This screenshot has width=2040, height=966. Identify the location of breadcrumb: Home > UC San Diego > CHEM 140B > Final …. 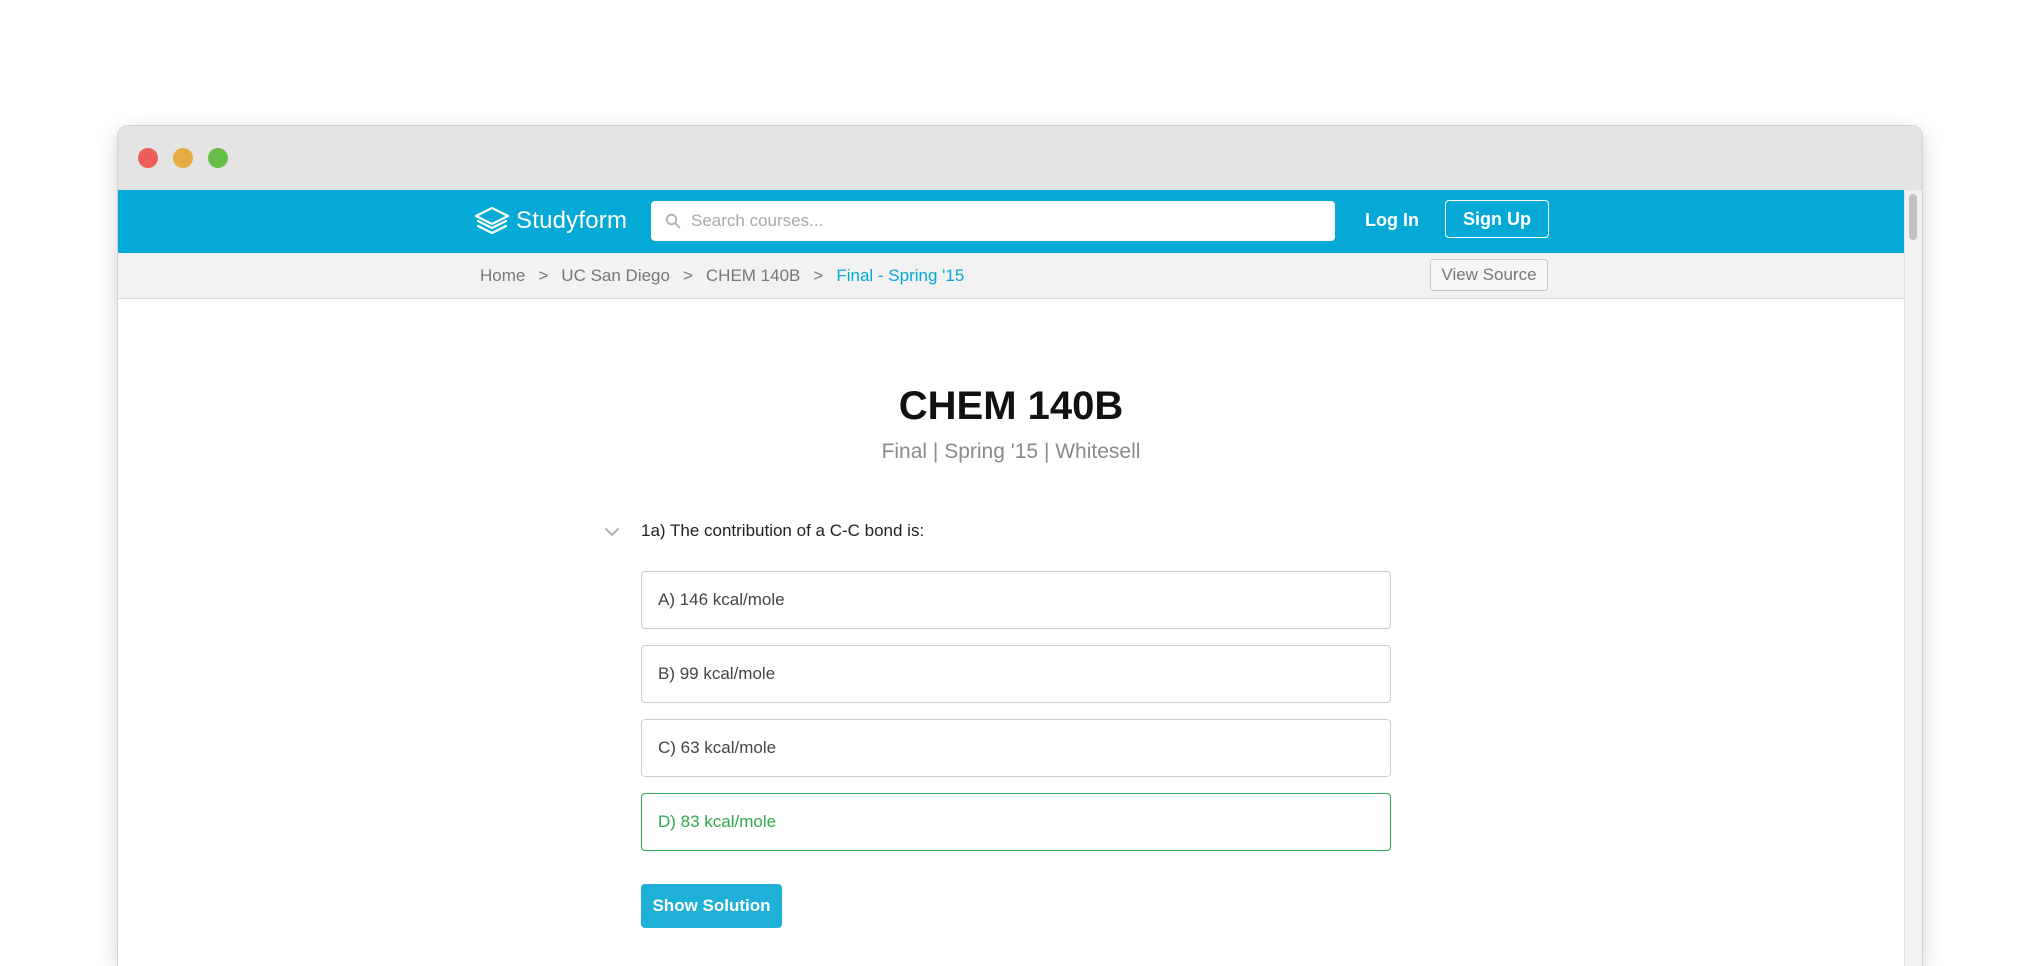
(722, 276).